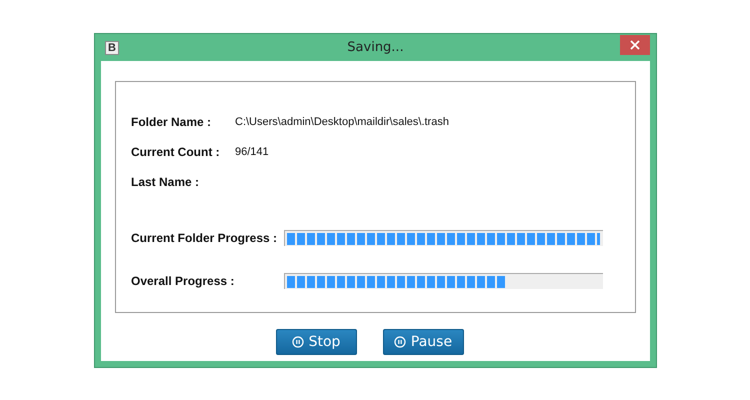 The height and width of the screenshot is (400, 750). I want to click on app-icon: B, so click(112, 47).